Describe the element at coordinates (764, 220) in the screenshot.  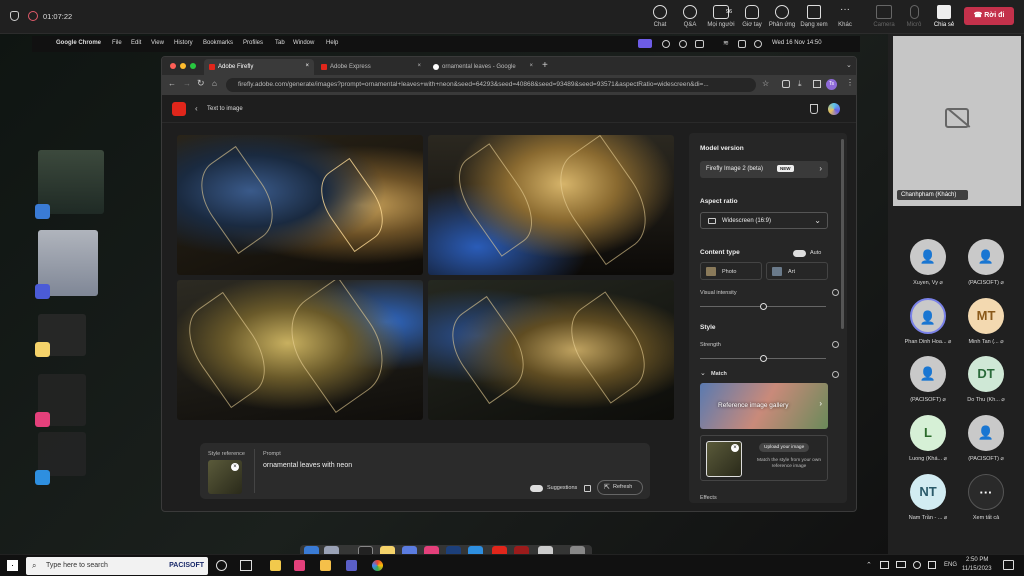
I see `aspect-ratio-dropdown: Widescreen (16:9) ⌄` at that location.